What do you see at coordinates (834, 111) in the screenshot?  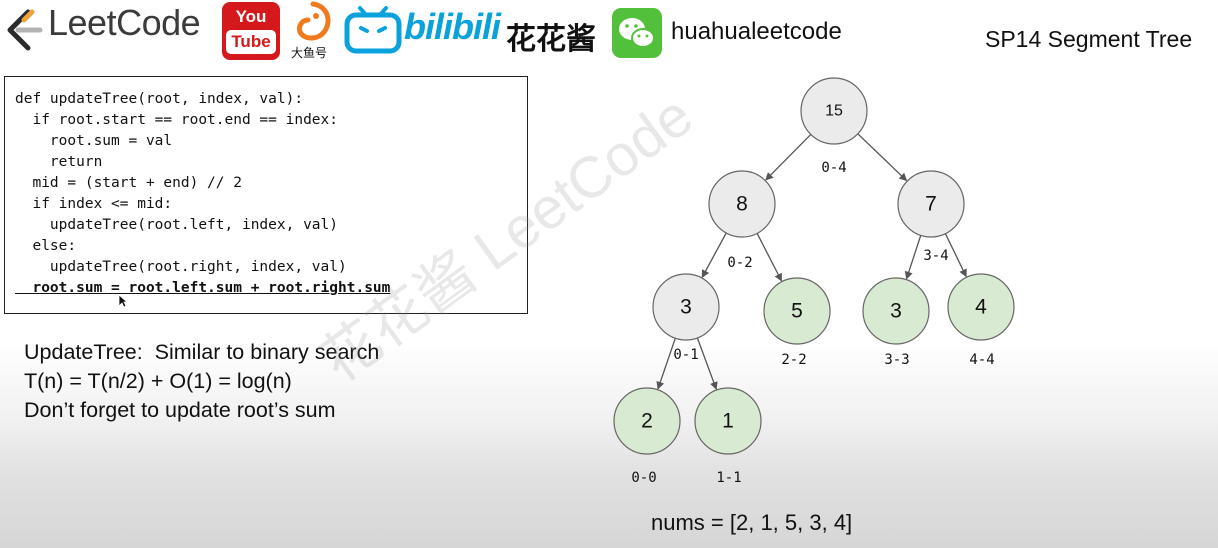 I see `tree-node-value: 15` at bounding box center [834, 111].